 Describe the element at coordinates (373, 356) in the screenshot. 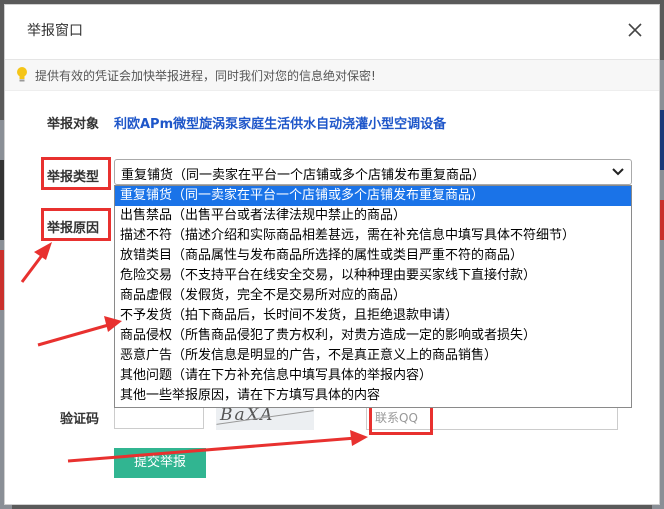

I see `dropdown-option: 恶意广告（所发信息是明显的广告，不是真正意义上的商品销售）` at that location.